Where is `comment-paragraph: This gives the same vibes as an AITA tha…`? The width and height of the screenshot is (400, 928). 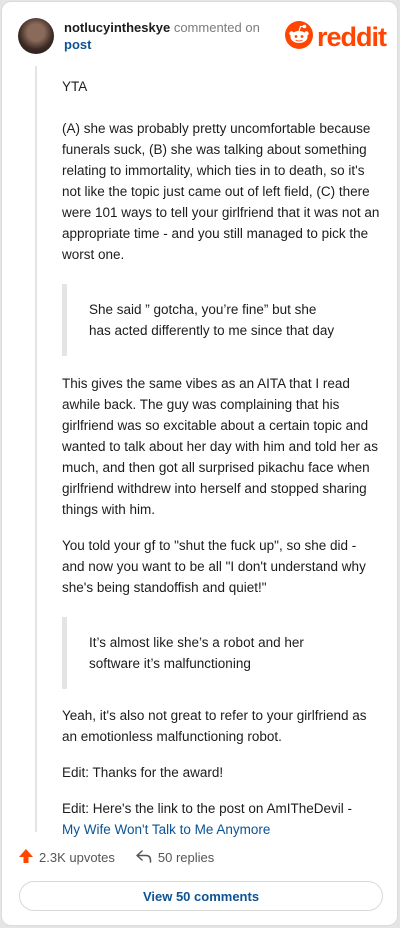 comment-paragraph: This gives the same vibes as an AITA tha… is located at coordinates (220, 446).